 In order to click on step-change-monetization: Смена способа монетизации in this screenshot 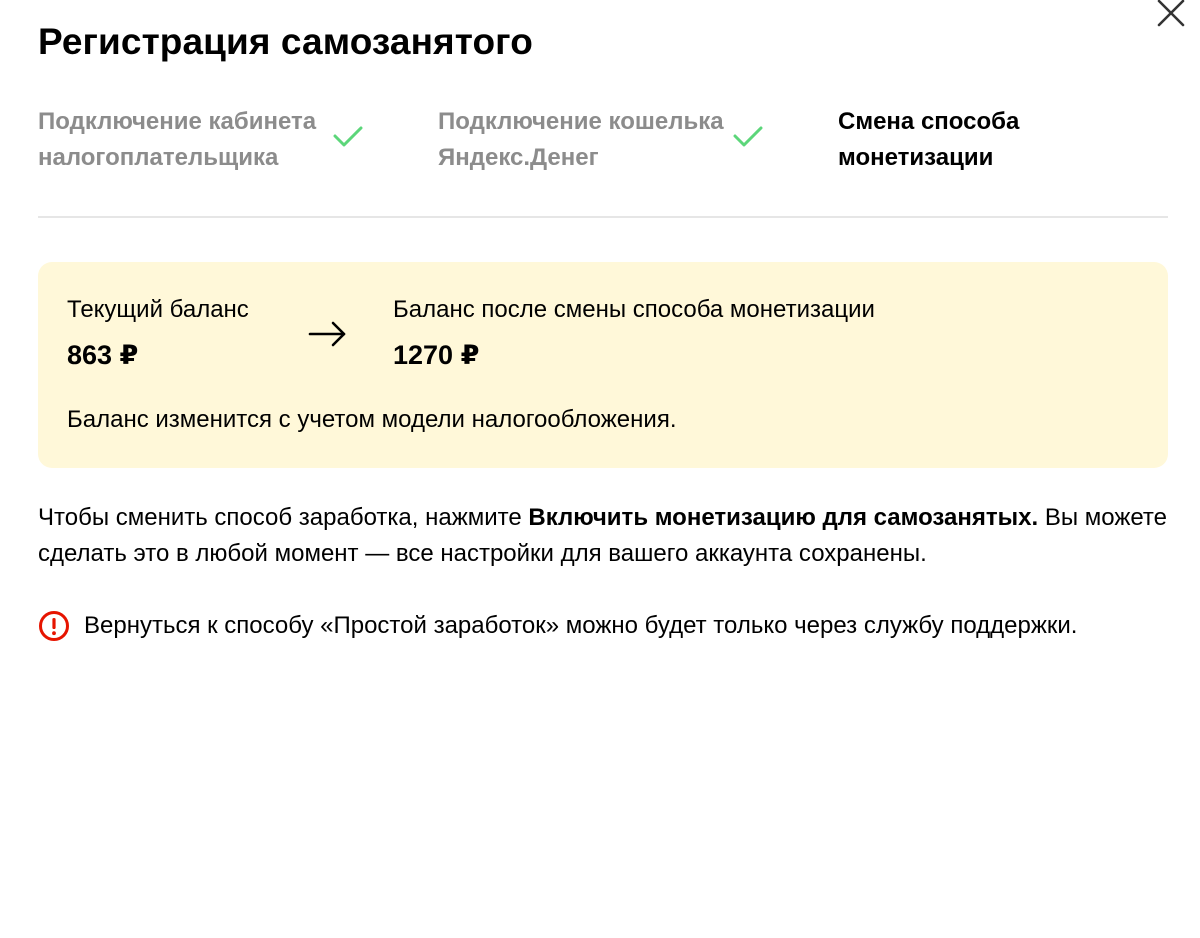, I will do `click(988, 140)`.